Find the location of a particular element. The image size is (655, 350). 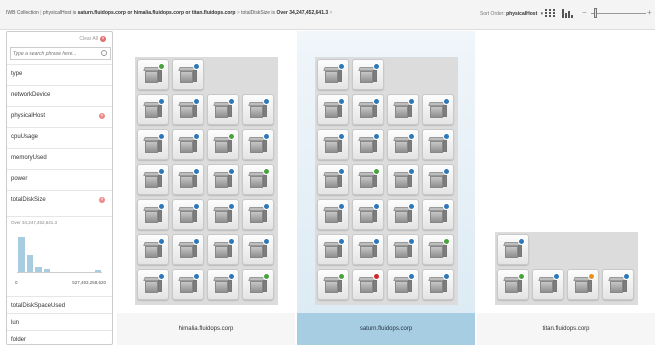

chevron-down-icon: ▾ is located at coordinates (542, 14).